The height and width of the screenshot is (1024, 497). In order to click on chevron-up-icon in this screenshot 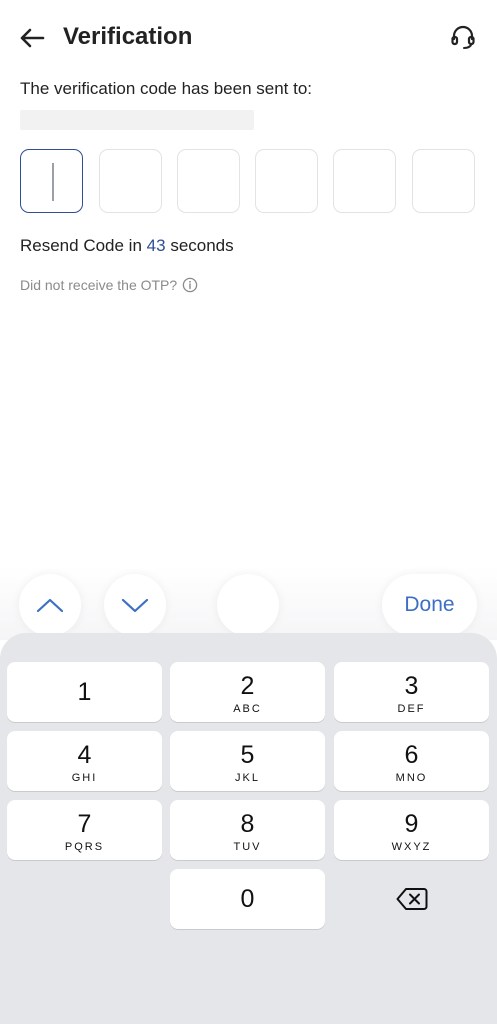, I will do `click(50, 605)`.